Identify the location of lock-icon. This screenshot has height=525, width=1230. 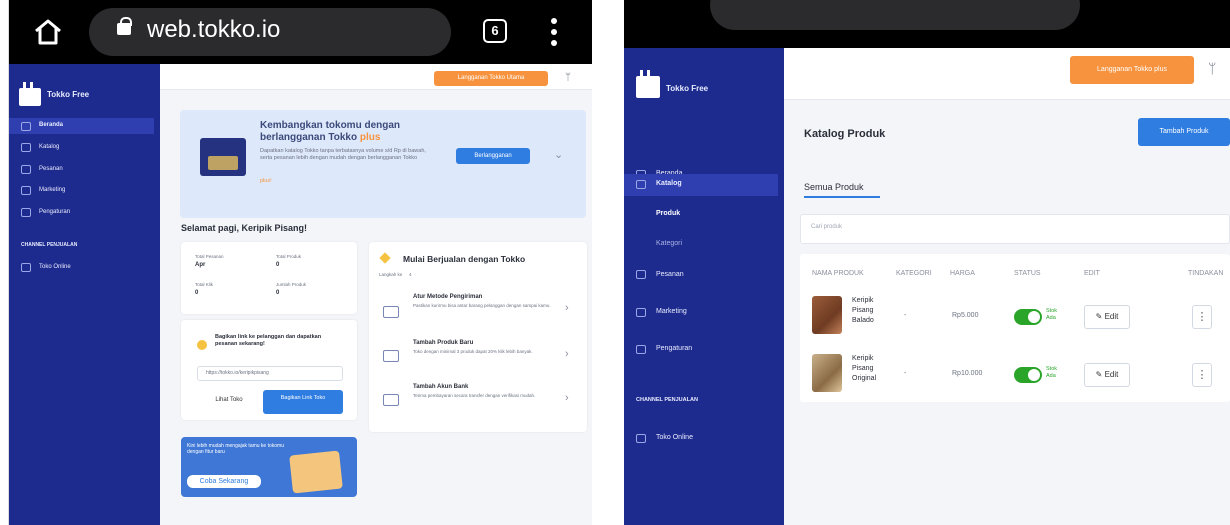
(124, 26).